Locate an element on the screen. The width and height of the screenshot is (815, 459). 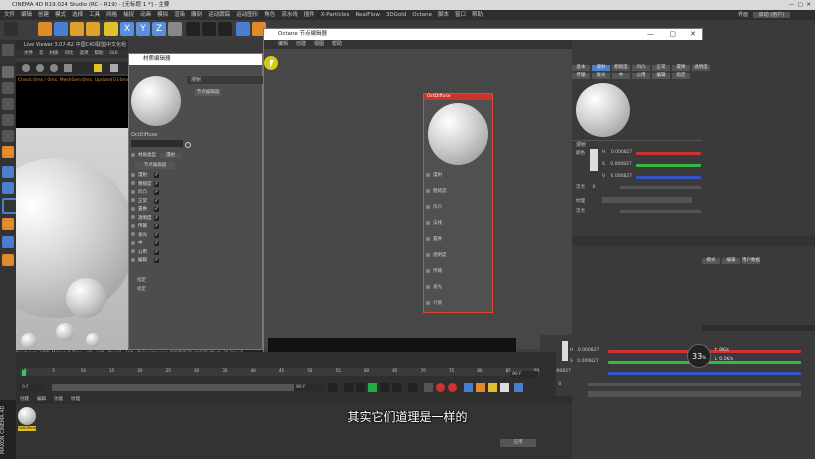
timeline-view-icon is located at coordinates (518, 387).